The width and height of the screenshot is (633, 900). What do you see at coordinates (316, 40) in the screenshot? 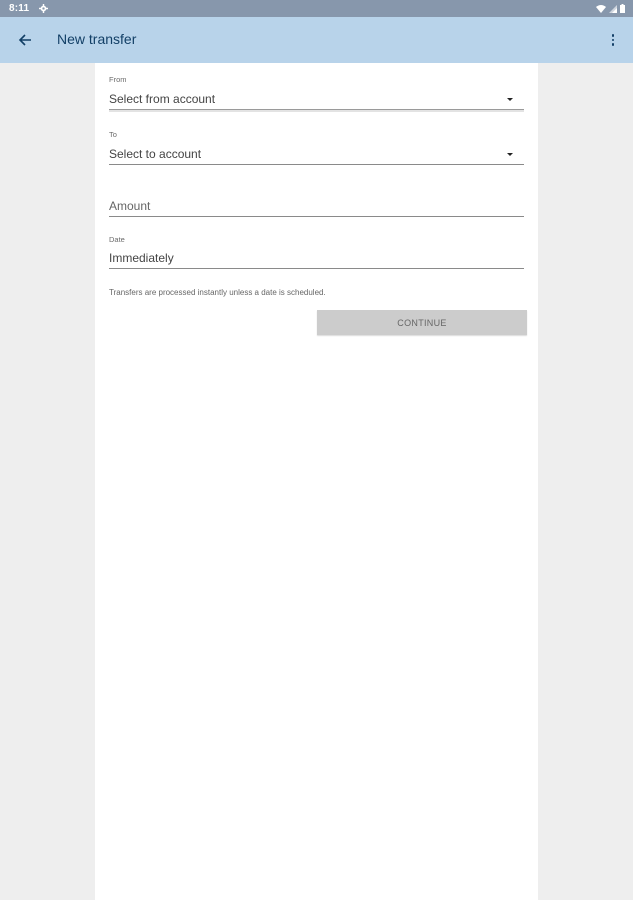
I see `app-bar: New transfer` at bounding box center [316, 40].